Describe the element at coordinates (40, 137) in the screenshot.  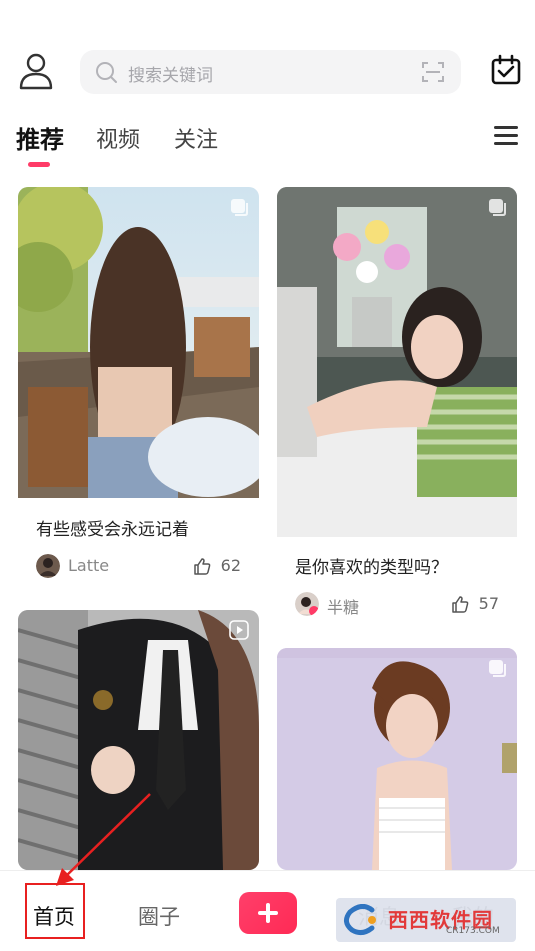
I see `tab-recommend: 推荐` at that location.